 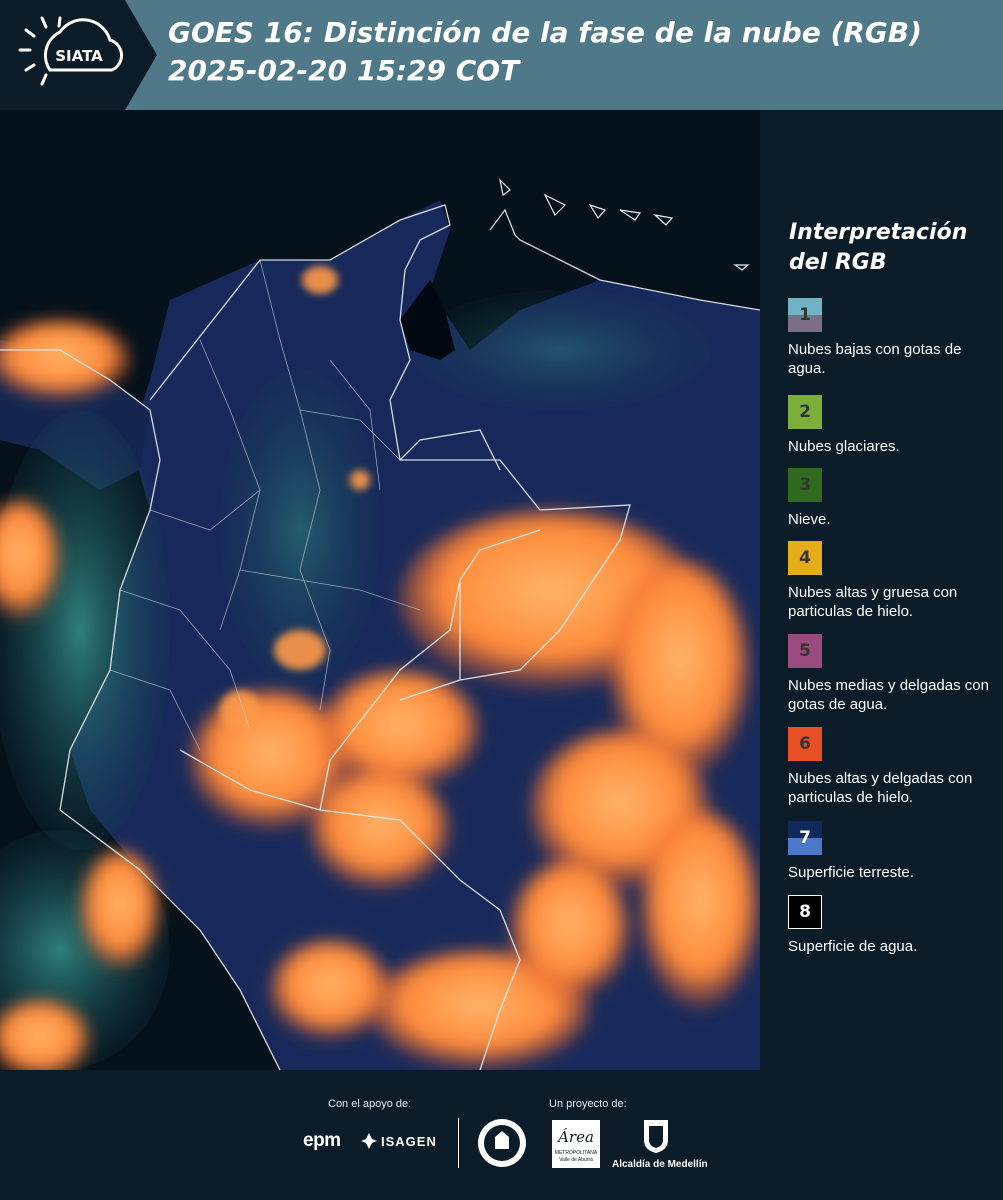 What do you see at coordinates (844, 446) in the screenshot?
I see `legend-label-2: Nubes glaciares.` at bounding box center [844, 446].